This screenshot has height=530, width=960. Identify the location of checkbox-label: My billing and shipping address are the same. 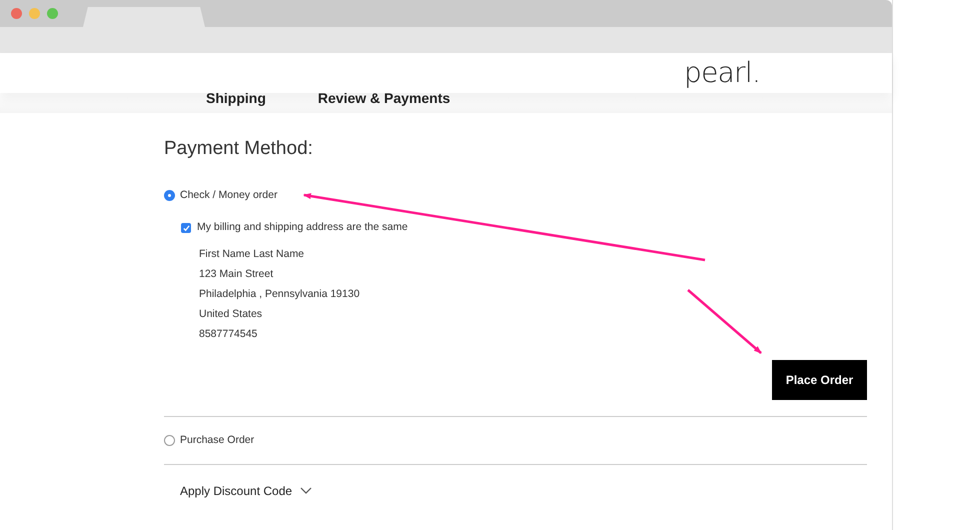
(302, 228).